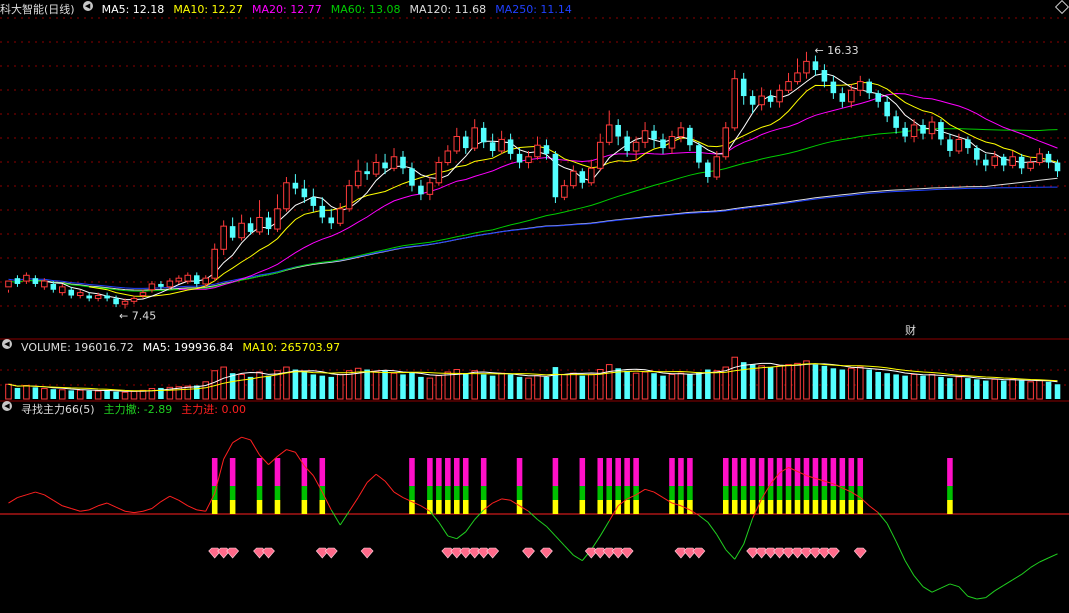  I want to click on volume-ma5-line, so click(533, 377).